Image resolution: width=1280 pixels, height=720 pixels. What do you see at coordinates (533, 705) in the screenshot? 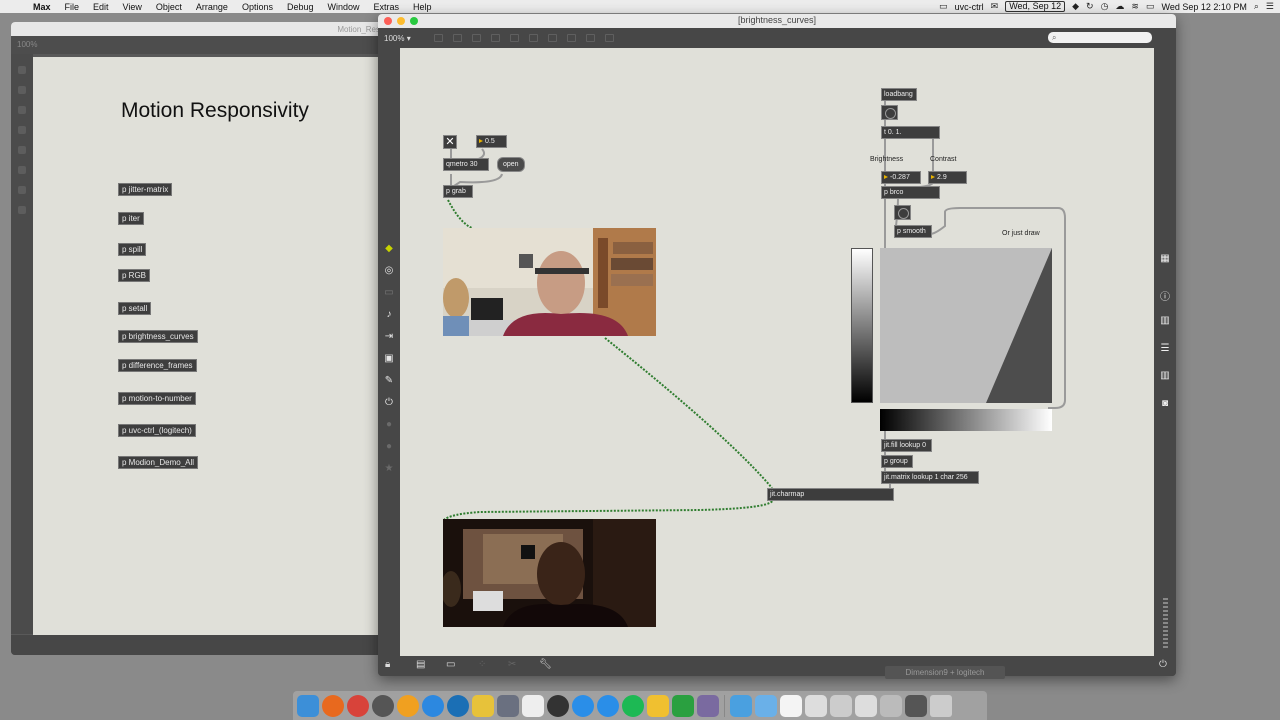
I see `document-icon` at bounding box center [533, 705].